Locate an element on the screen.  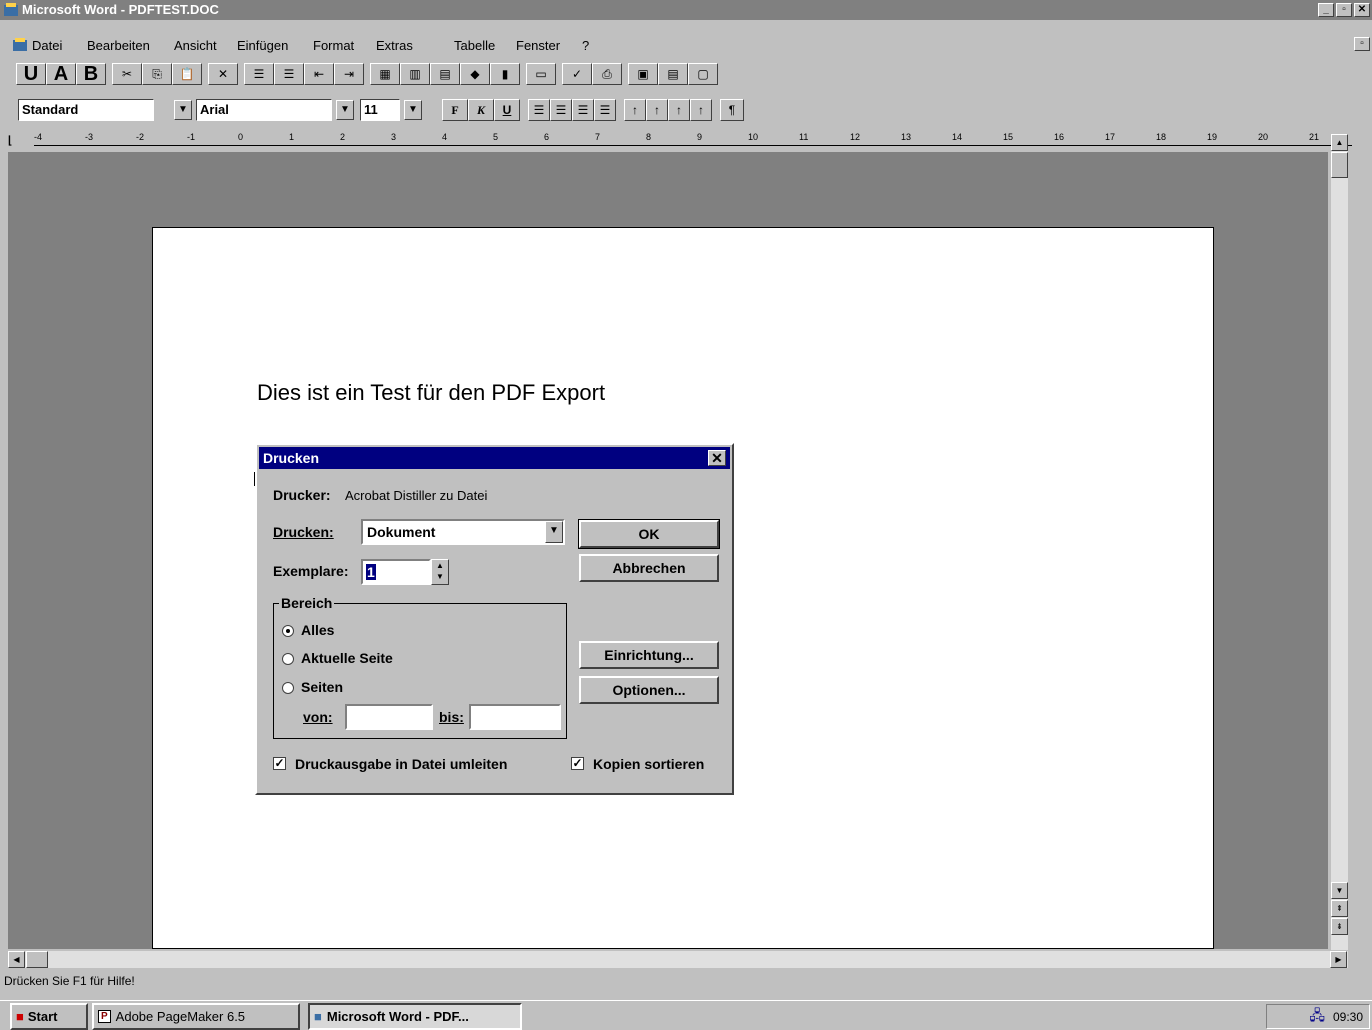
minimize-icon: _ is located at coordinates (1326, 10).